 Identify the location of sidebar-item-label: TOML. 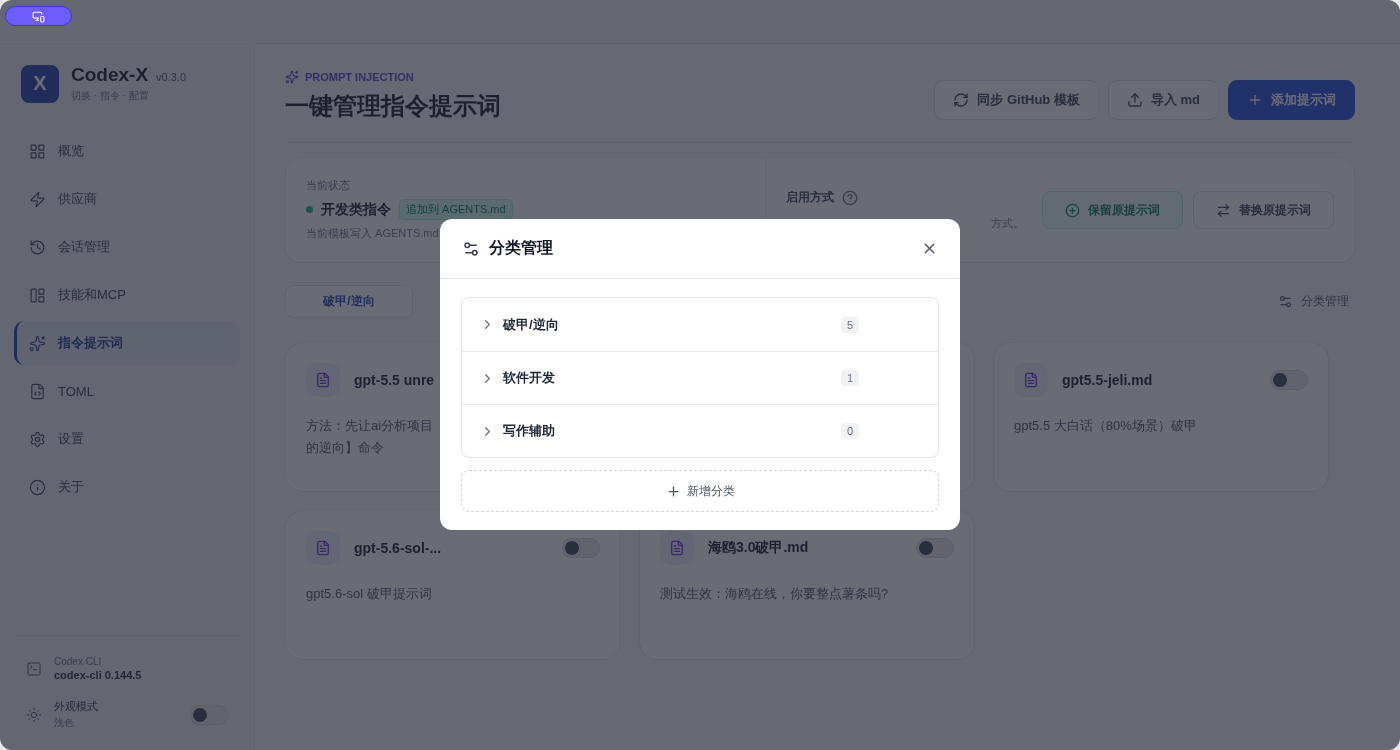
(76, 391).